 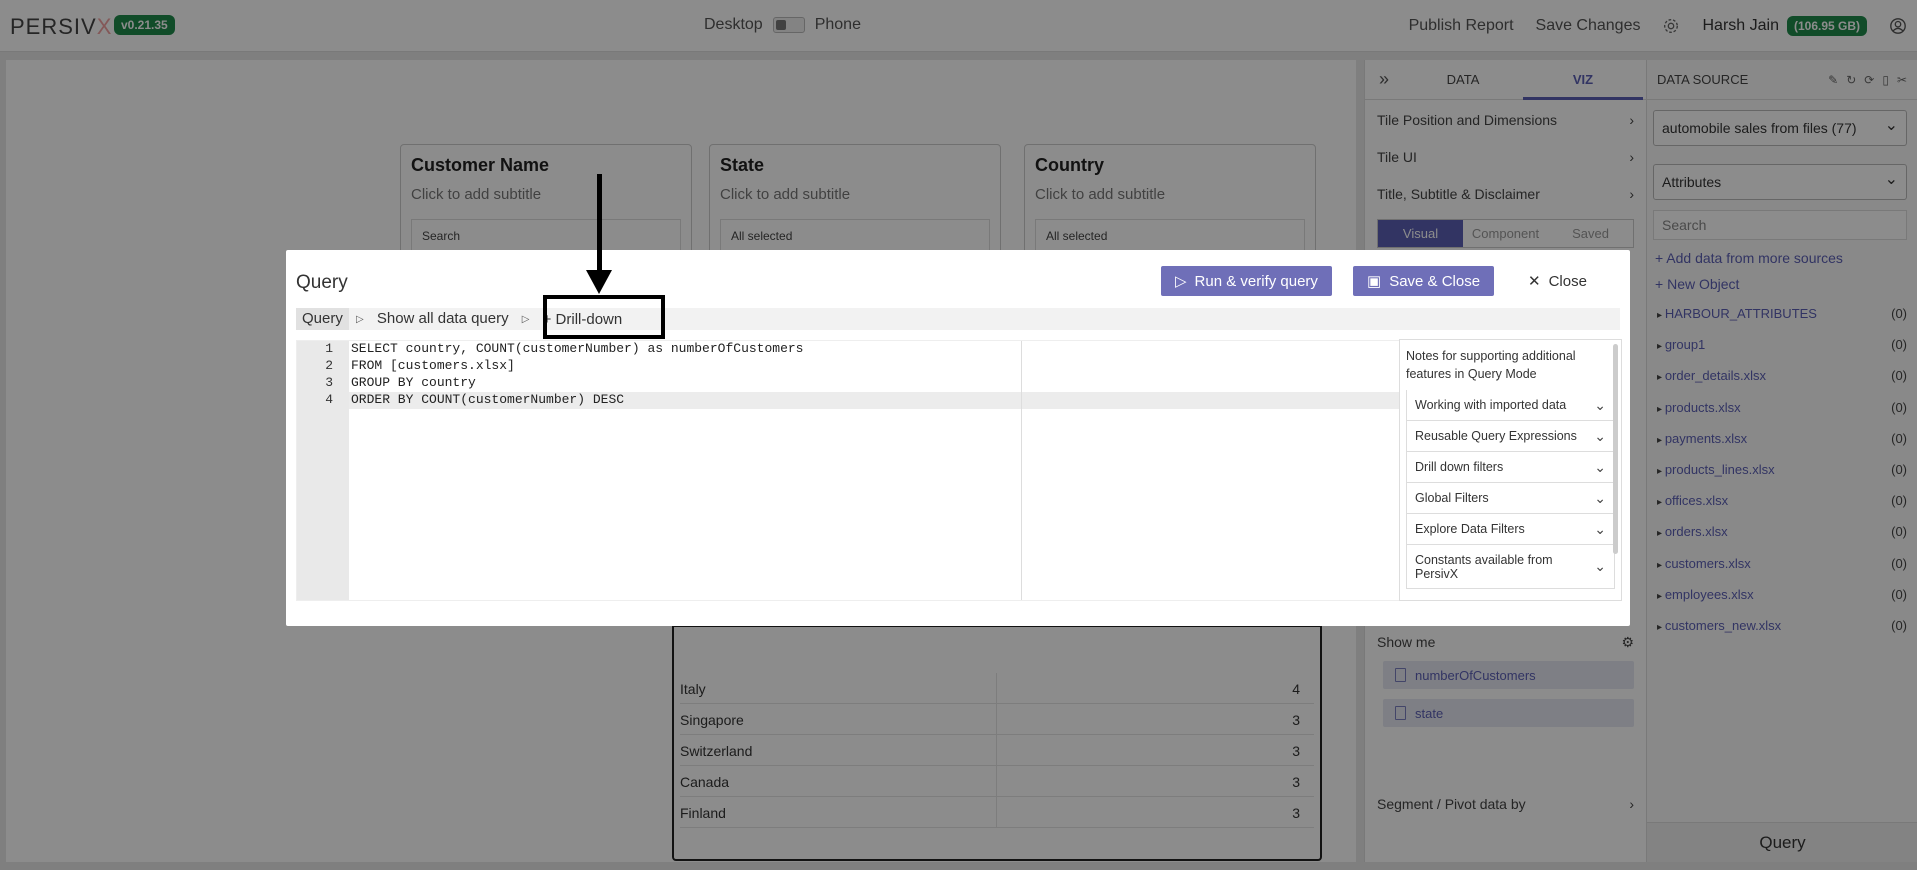 I want to click on play-icon: ▷, so click(x=1181, y=281).